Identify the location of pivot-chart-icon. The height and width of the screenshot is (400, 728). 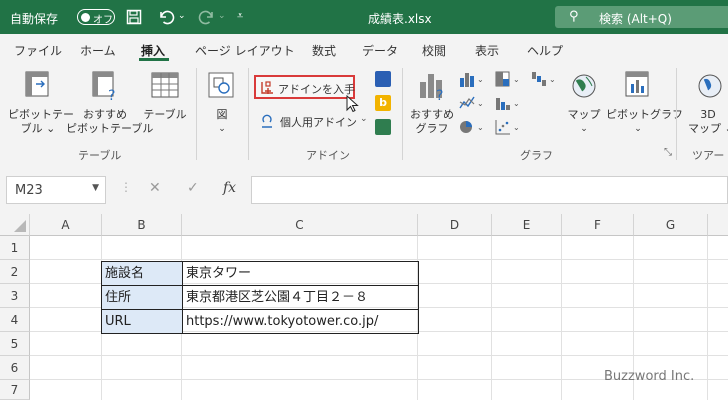
(637, 84).